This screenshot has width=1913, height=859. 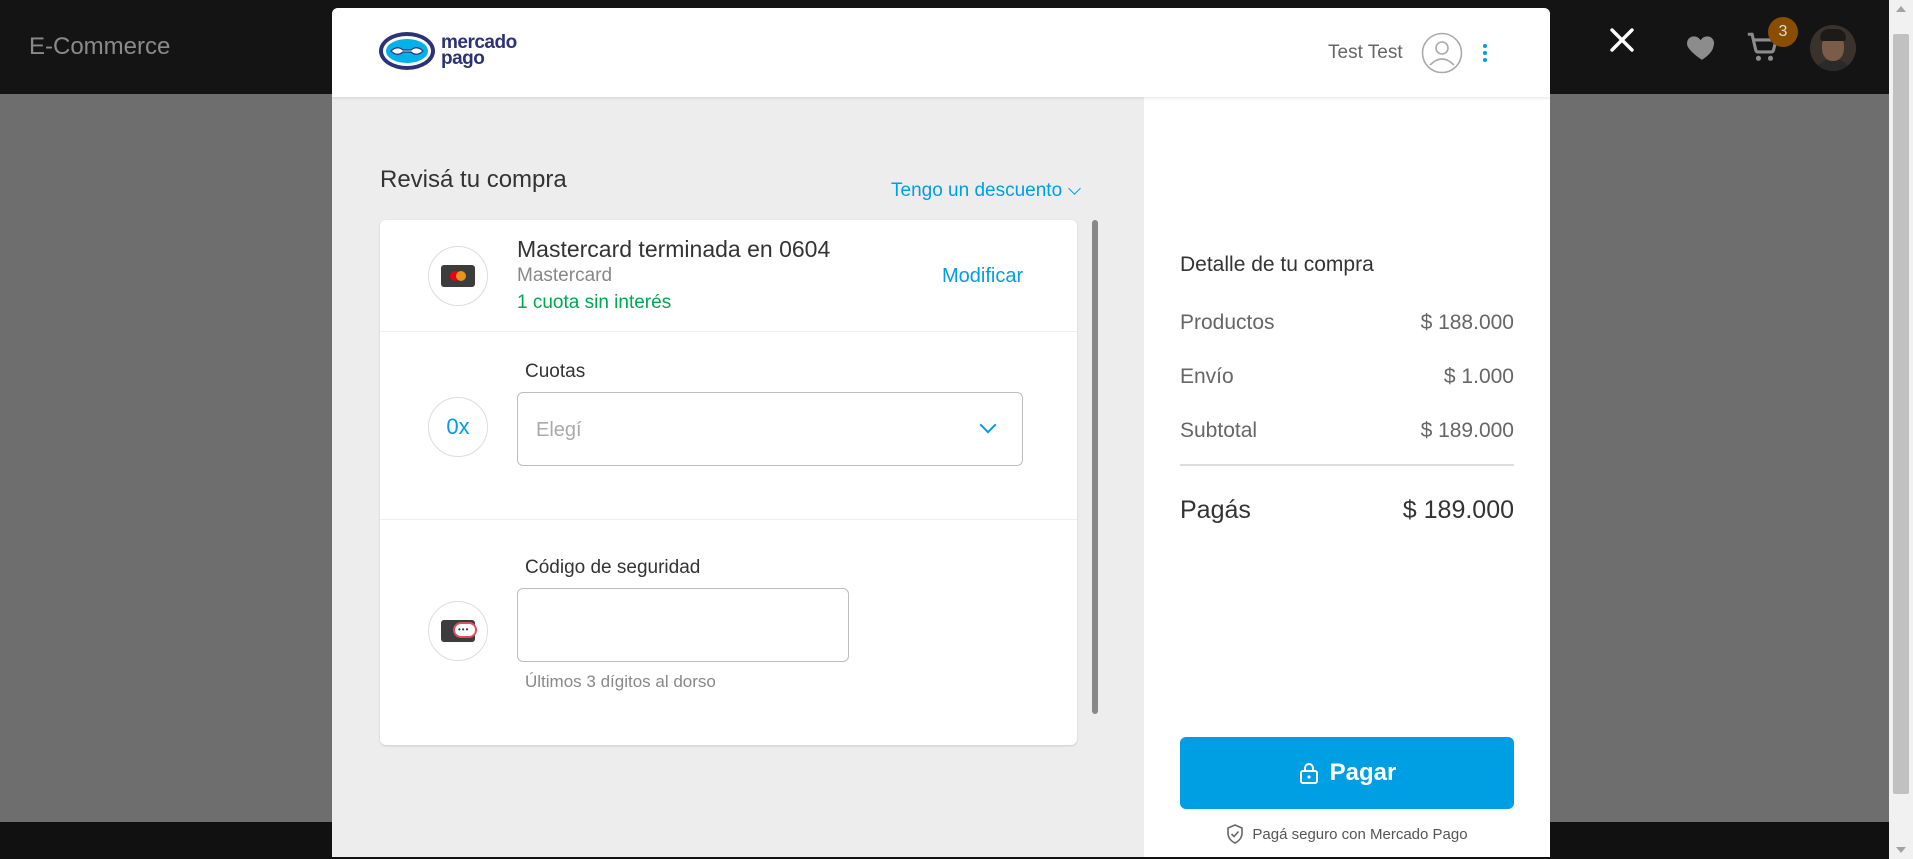 What do you see at coordinates (1347, 431) in the screenshot?
I see `summary-row-subtotal: Subtotal $ 189.000` at bounding box center [1347, 431].